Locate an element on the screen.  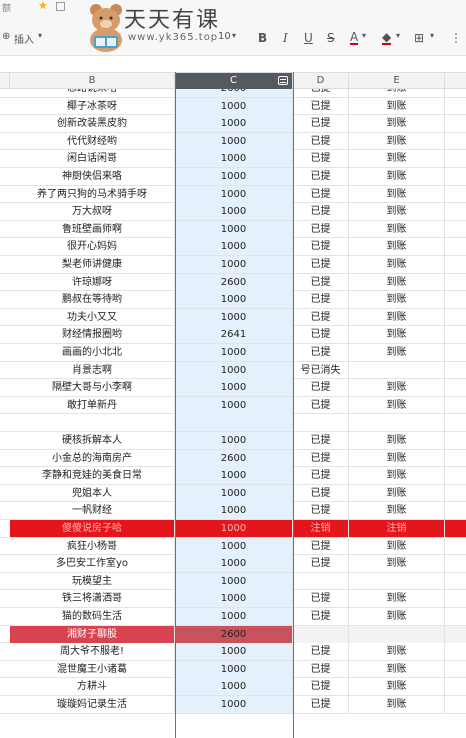
cell-name: 方耕斗 is located at coordinates (92, 687).